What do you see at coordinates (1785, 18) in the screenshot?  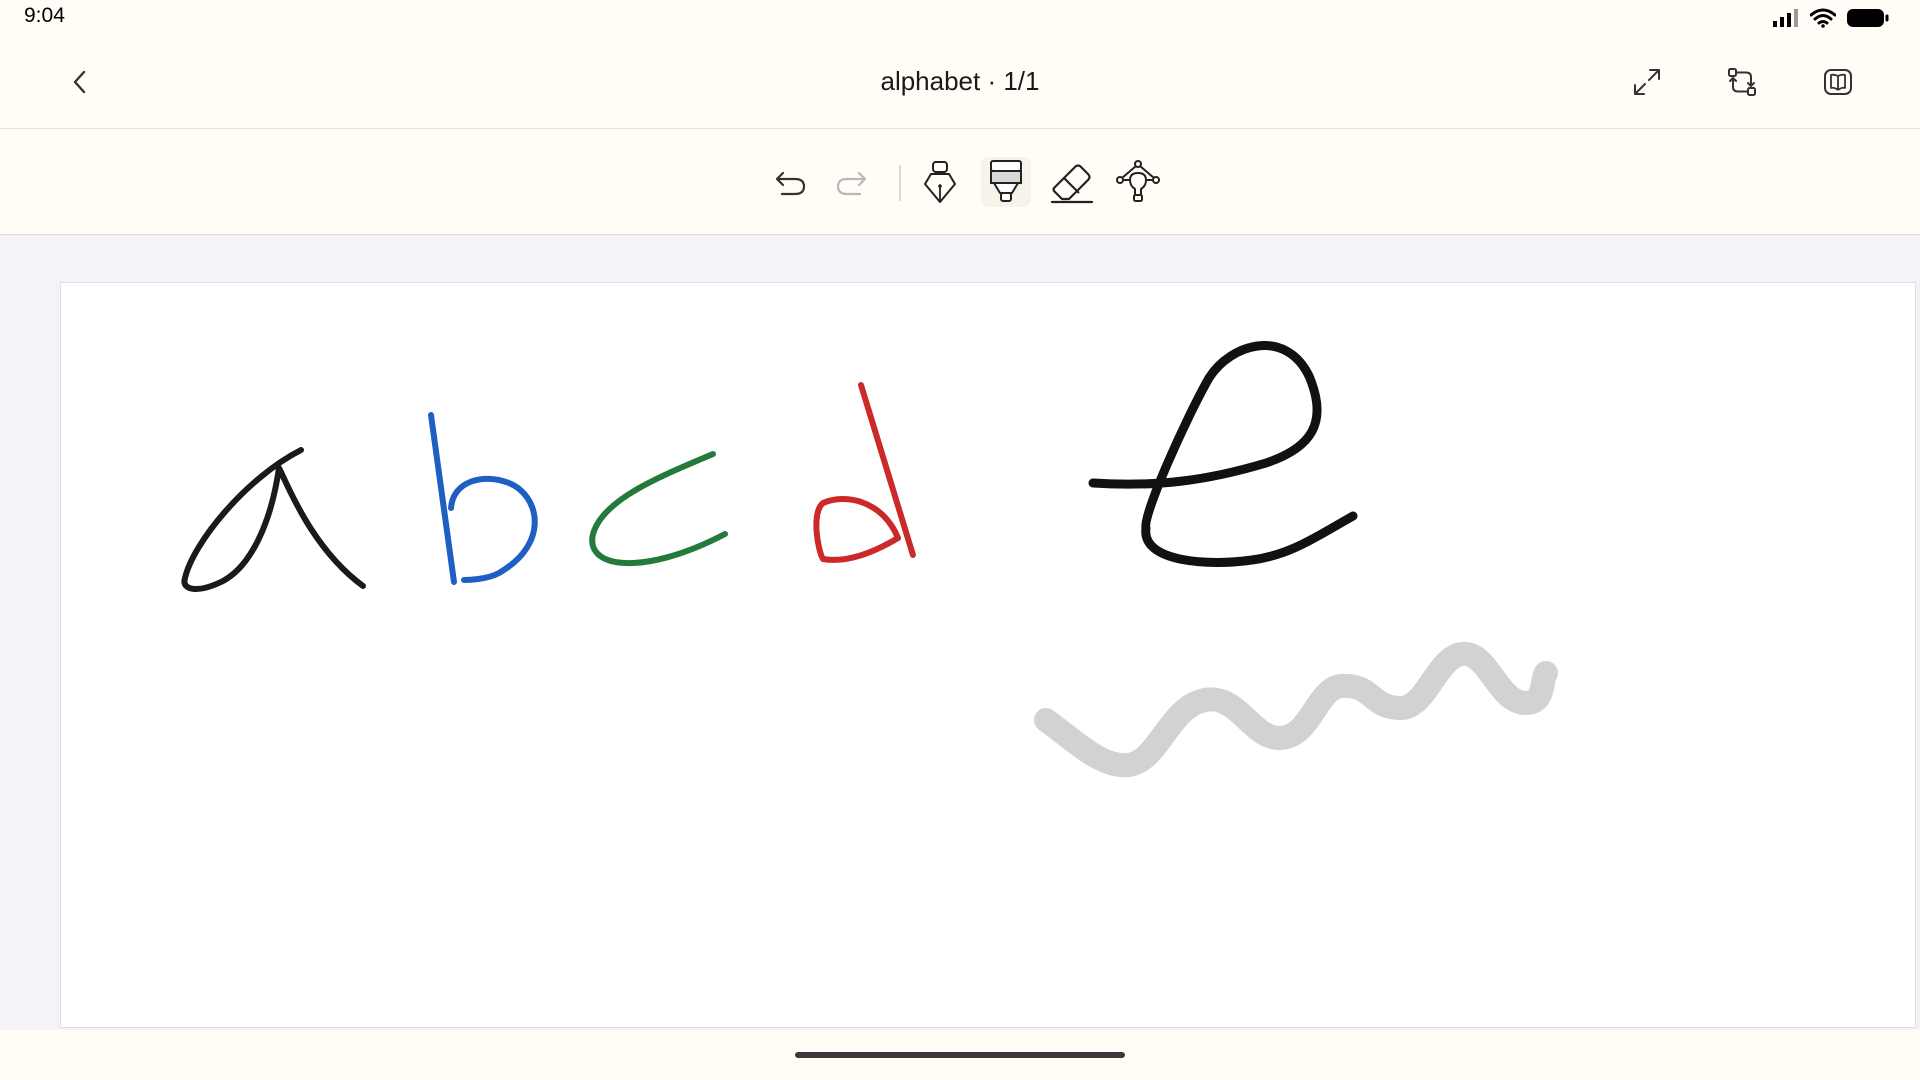 I see `signal-icon` at bounding box center [1785, 18].